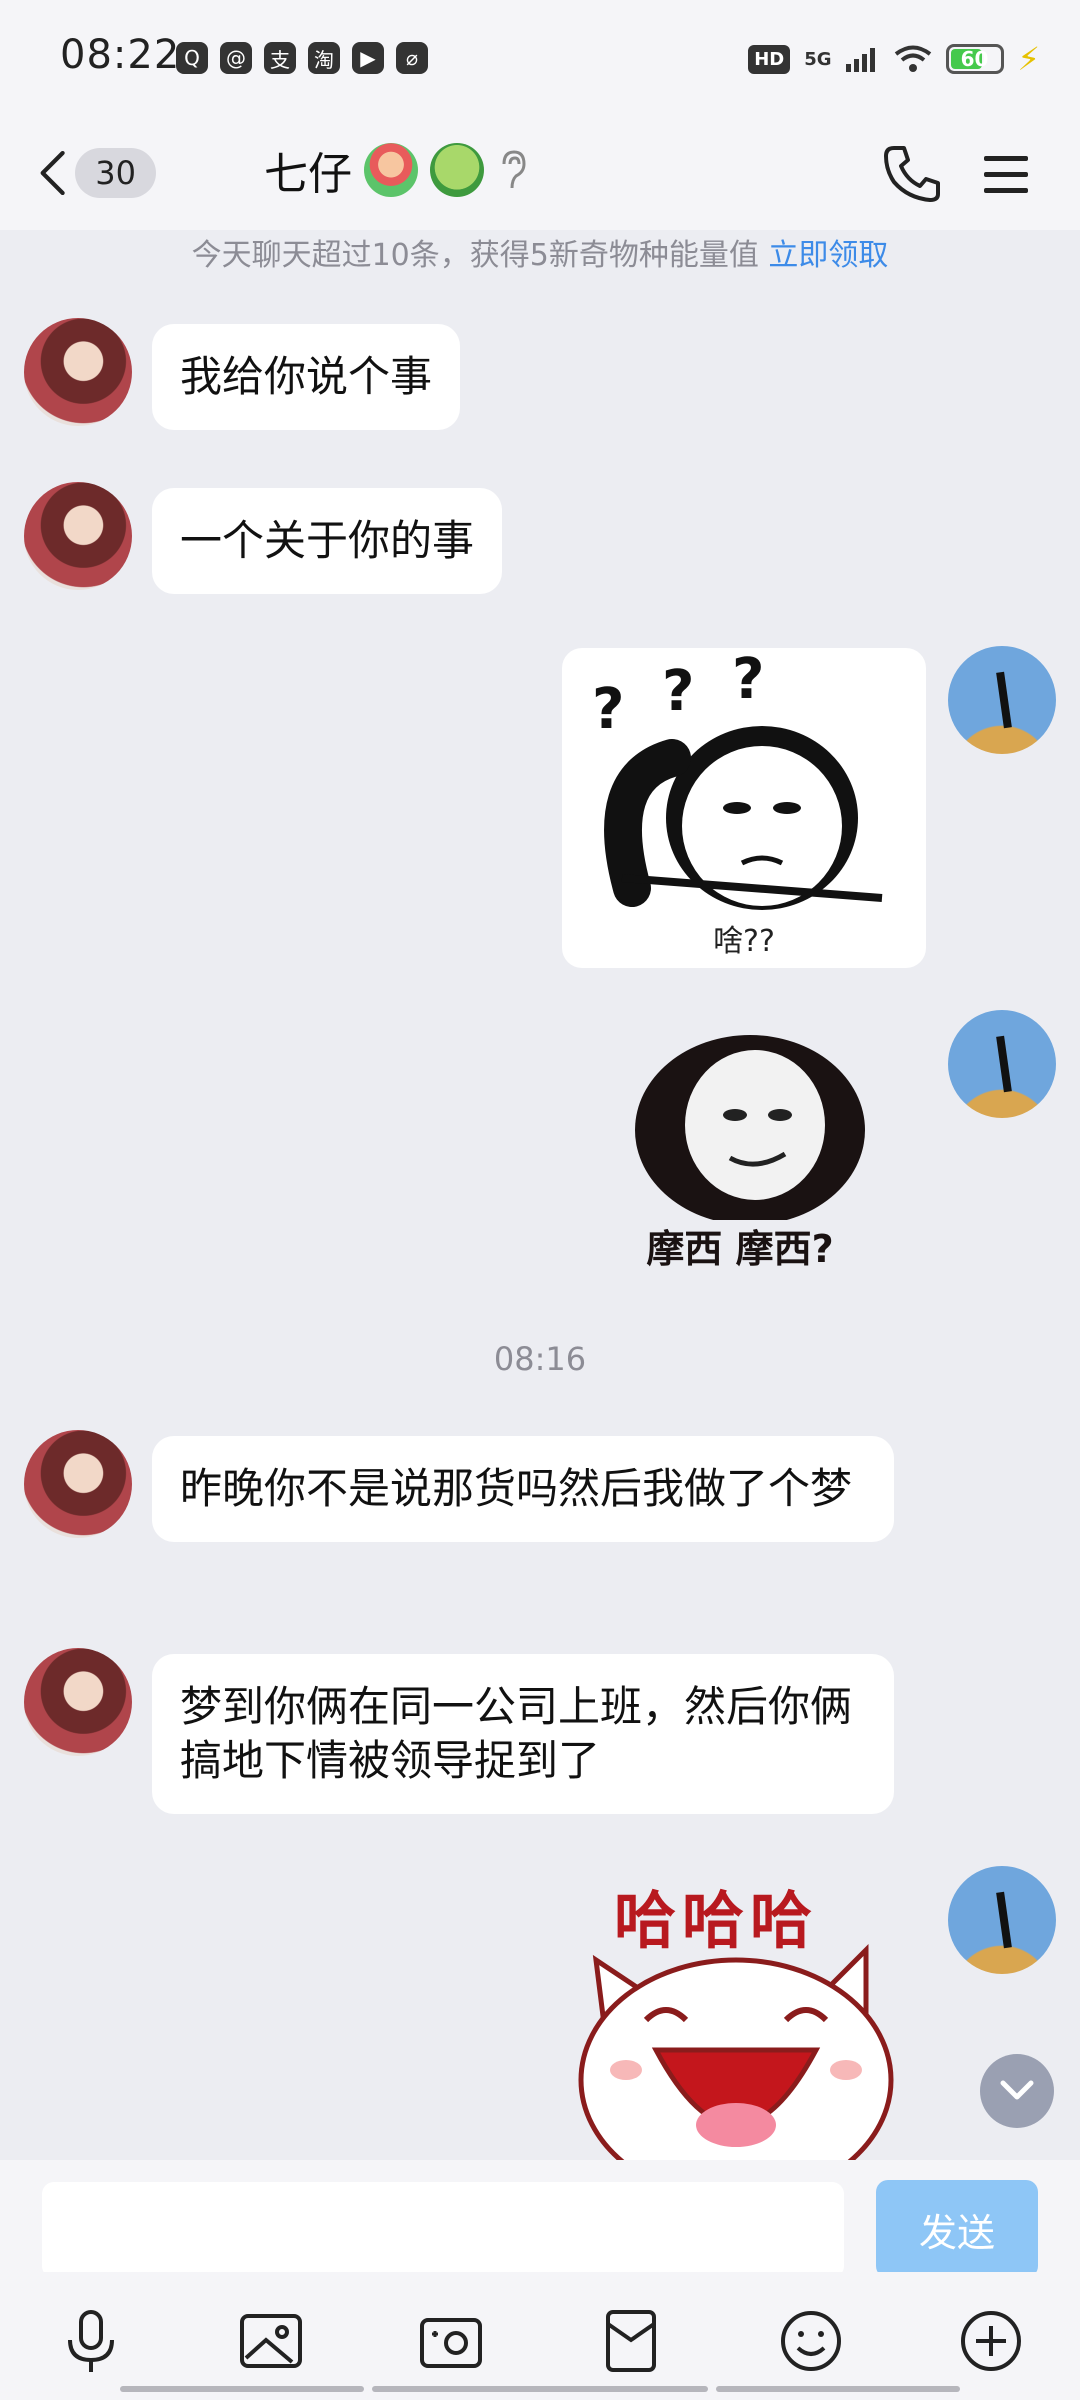 The image size is (1080, 2400). I want to click on red-packet-button, so click(631, 2341).